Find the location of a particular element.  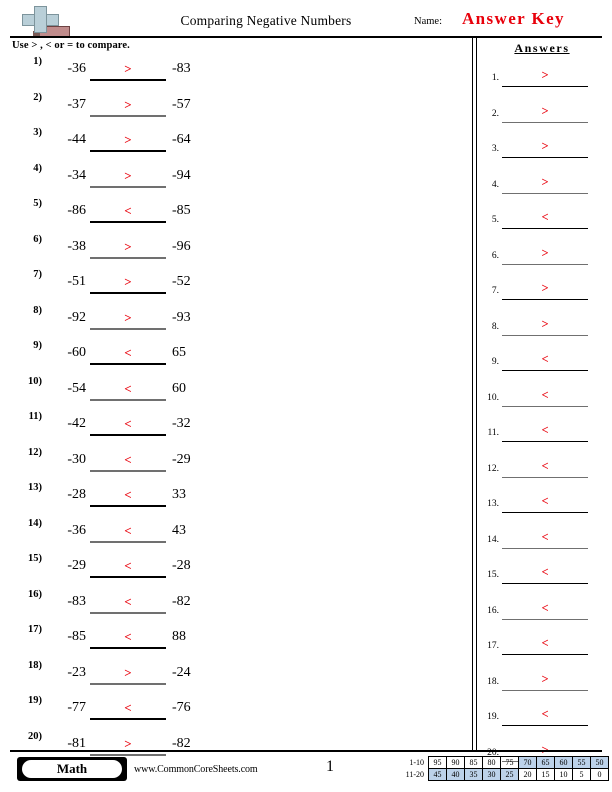

answers-column-header: Answers is located at coordinates (542, 48).